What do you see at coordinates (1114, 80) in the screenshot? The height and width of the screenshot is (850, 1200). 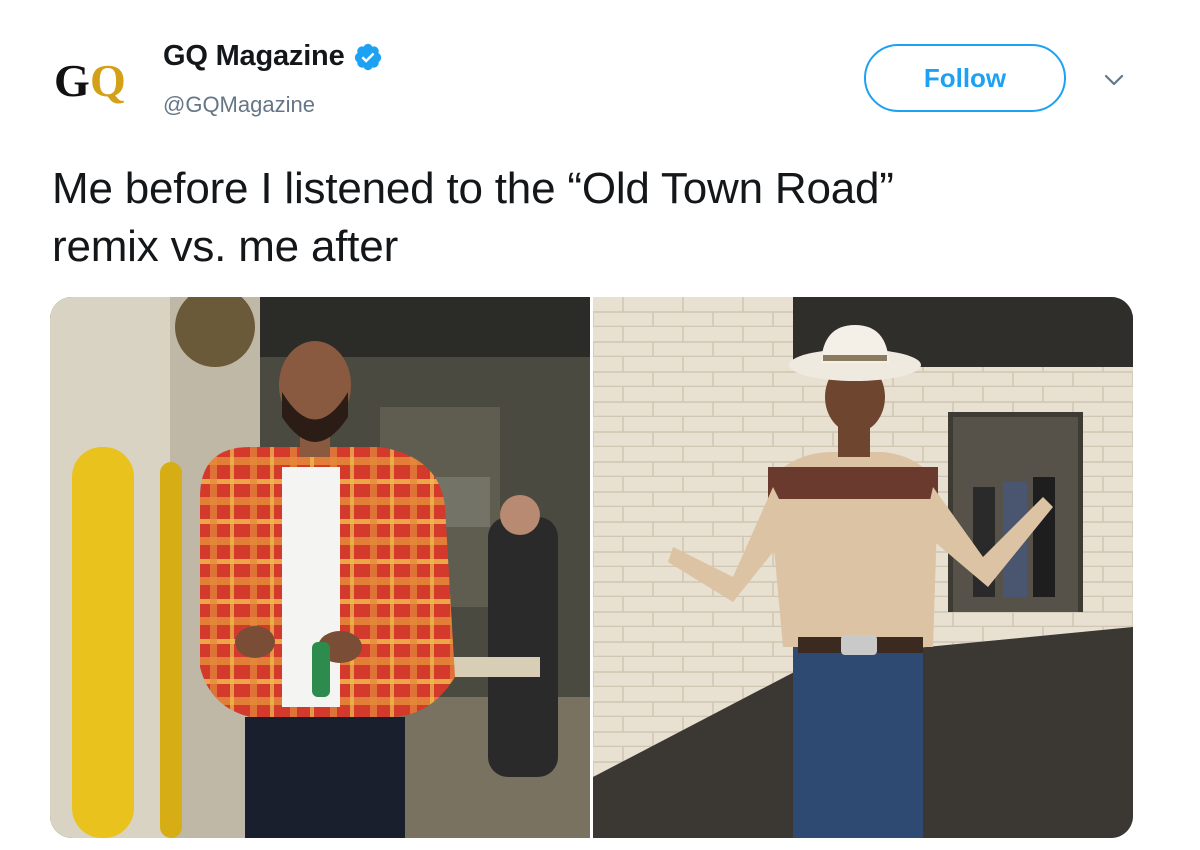 I see `chevron-down-icon` at bounding box center [1114, 80].